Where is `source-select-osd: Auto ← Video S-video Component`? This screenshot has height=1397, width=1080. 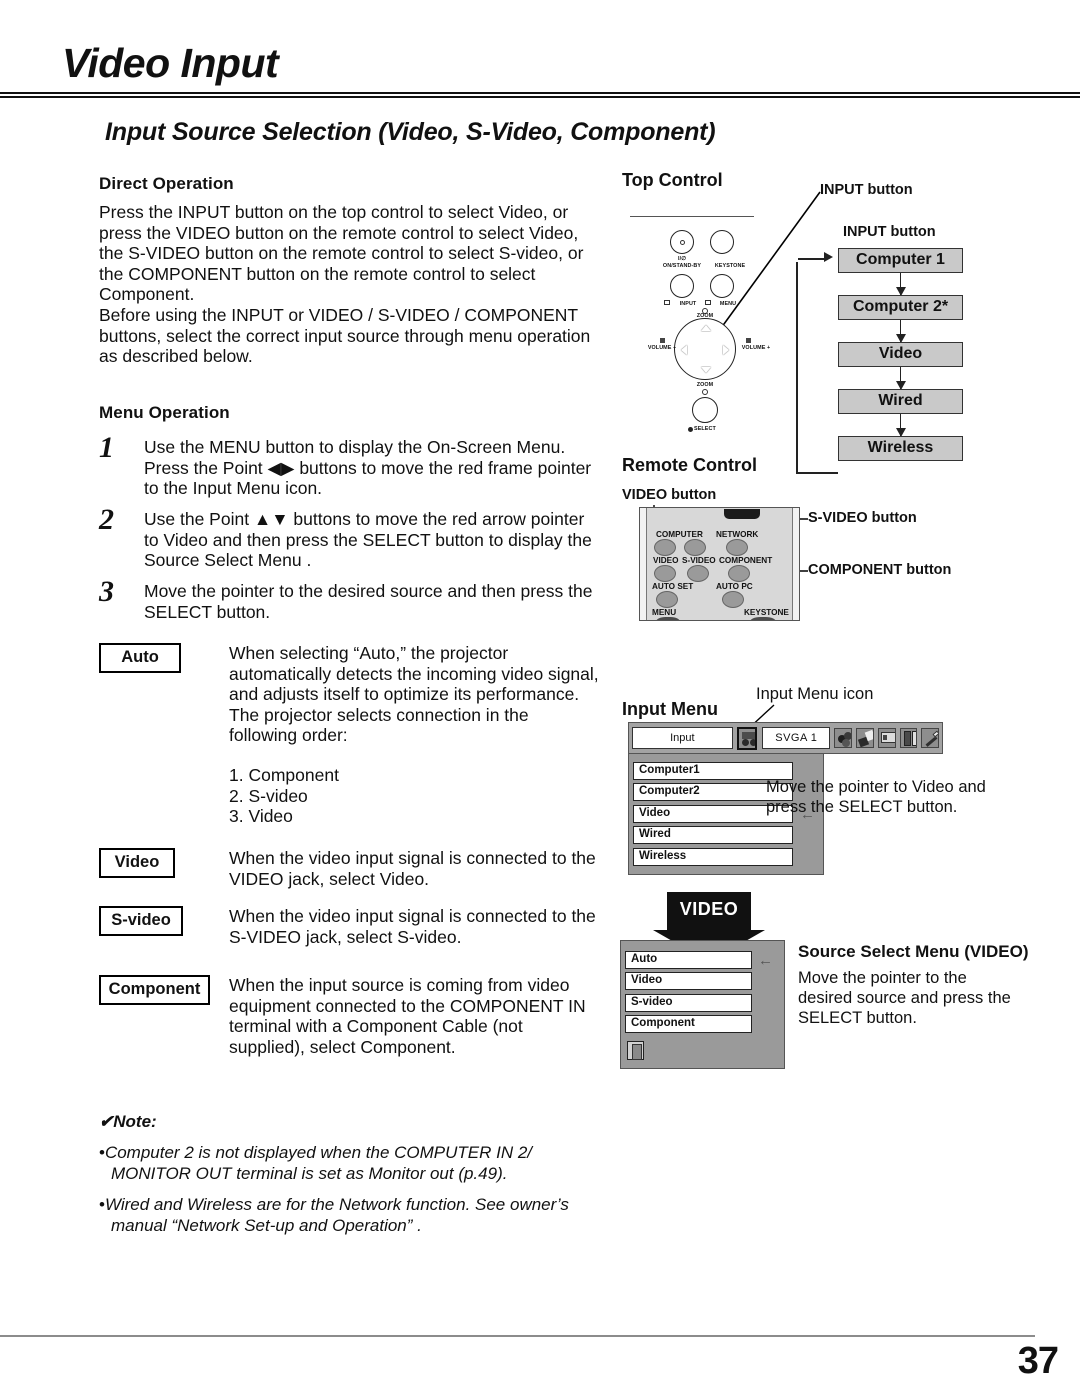 source-select-osd: Auto ← Video S-video Component is located at coordinates (702, 1004).